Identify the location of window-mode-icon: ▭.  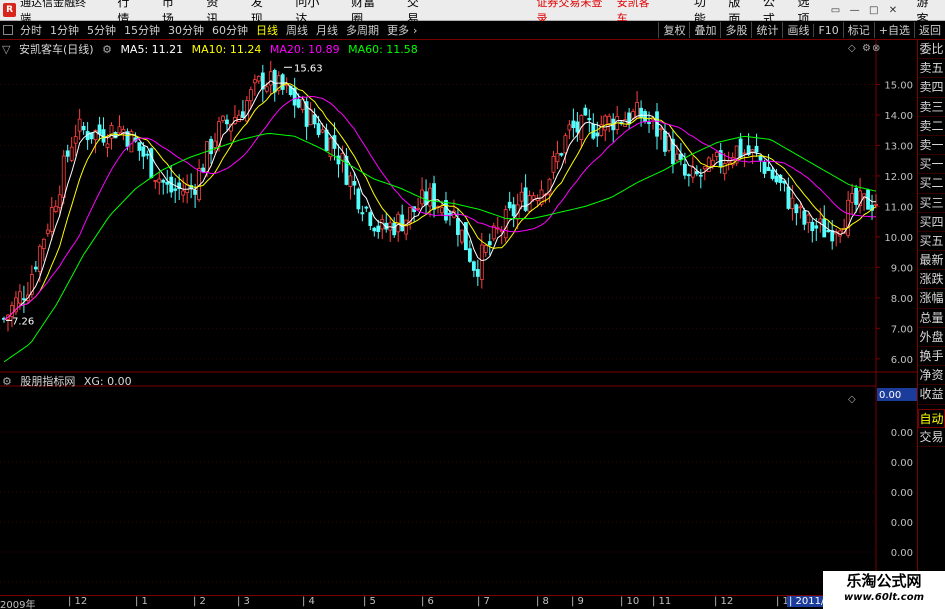
(835, 10).